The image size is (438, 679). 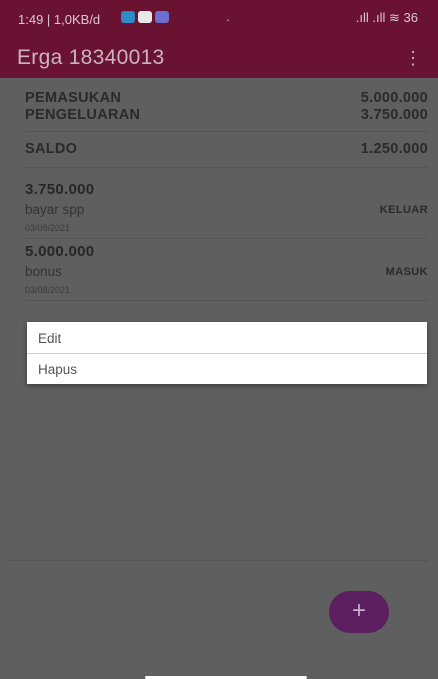 What do you see at coordinates (162, 17) in the screenshot?
I see `discord-icon` at bounding box center [162, 17].